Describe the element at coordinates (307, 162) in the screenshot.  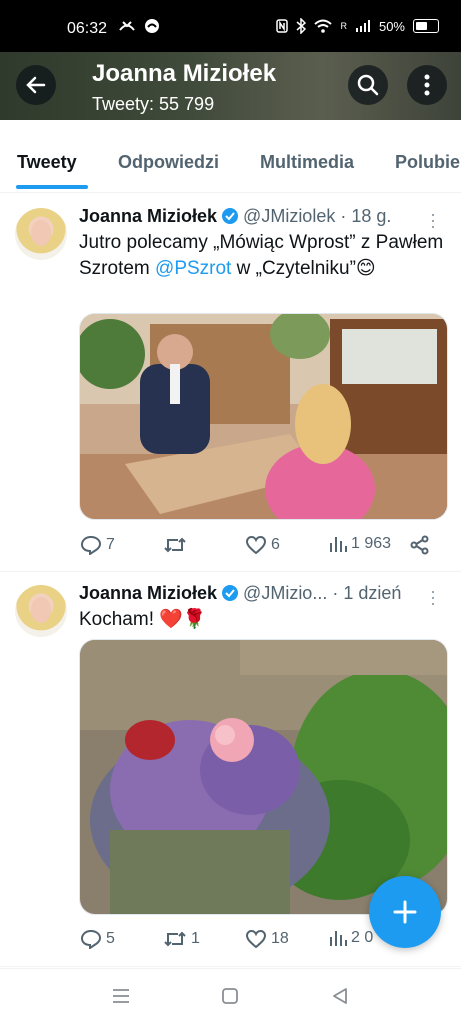
I see `tab-media: Multimedia` at that location.